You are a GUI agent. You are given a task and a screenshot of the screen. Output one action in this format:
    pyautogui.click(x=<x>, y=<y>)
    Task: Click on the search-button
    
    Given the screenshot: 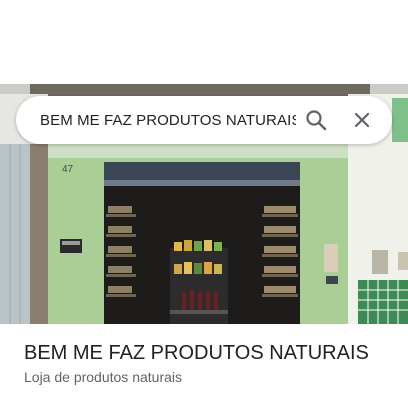 What is the action you would take?
    pyautogui.click(x=316, y=120)
    